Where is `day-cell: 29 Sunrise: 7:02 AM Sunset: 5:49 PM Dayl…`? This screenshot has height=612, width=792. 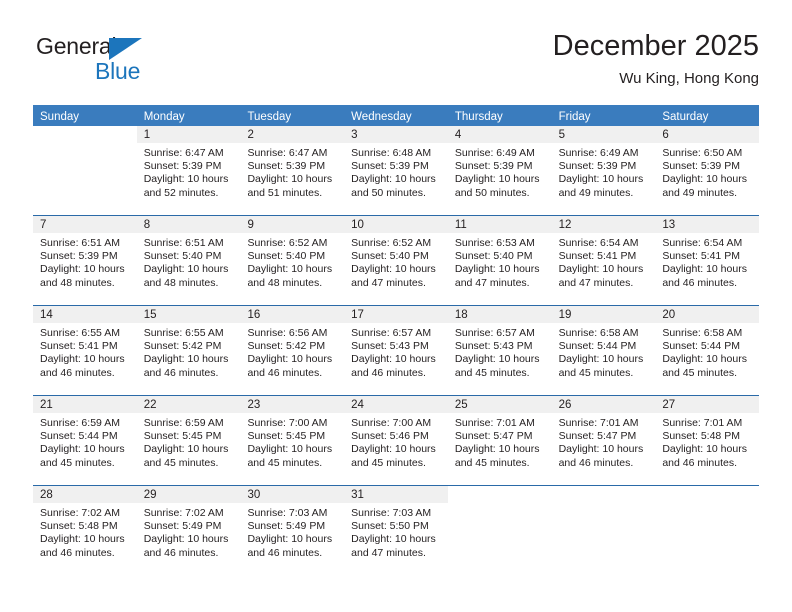 day-cell: 29 Sunrise: 7:02 AM Sunset: 5:49 PM Dayl… is located at coordinates (188, 530).